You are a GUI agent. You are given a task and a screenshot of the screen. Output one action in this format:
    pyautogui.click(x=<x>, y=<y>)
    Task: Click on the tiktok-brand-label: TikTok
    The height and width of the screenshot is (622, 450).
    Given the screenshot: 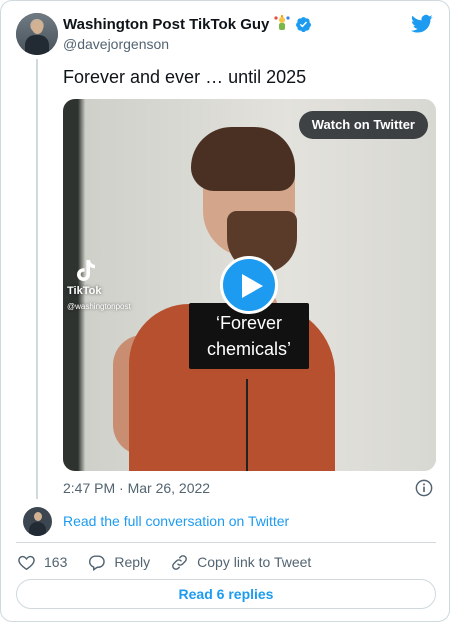 What is the action you would take?
    pyautogui.click(x=84, y=291)
    